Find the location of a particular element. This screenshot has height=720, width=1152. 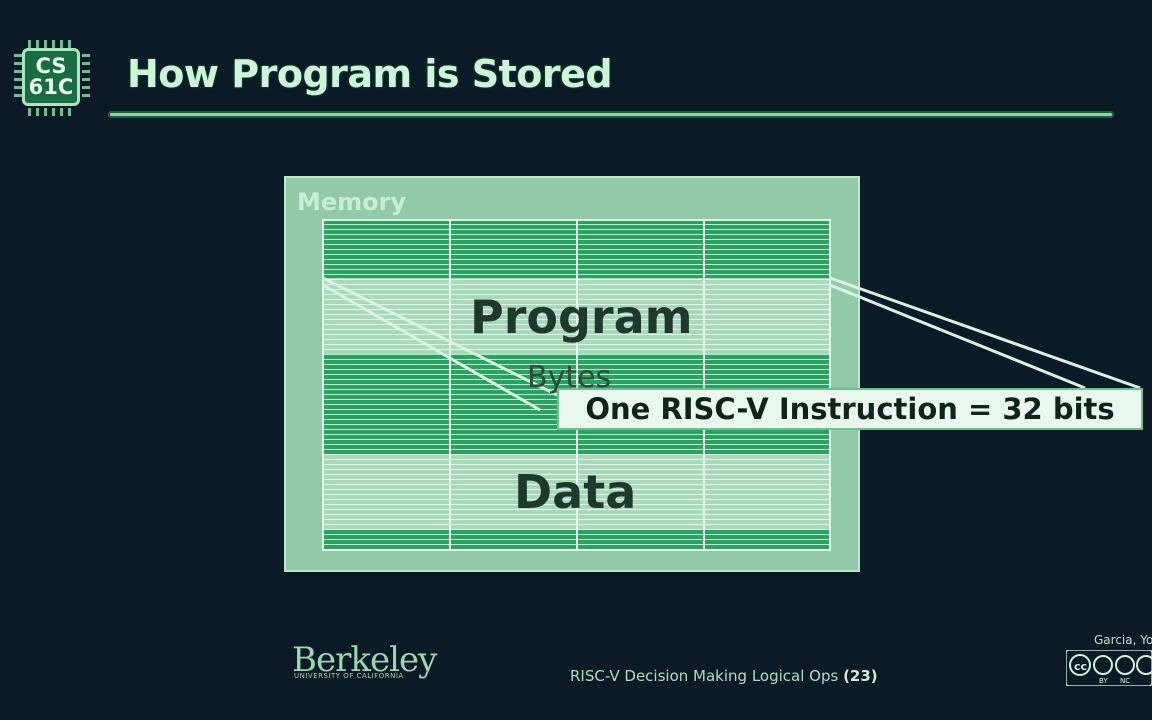

logo-line2: 61C is located at coordinates (51, 87).